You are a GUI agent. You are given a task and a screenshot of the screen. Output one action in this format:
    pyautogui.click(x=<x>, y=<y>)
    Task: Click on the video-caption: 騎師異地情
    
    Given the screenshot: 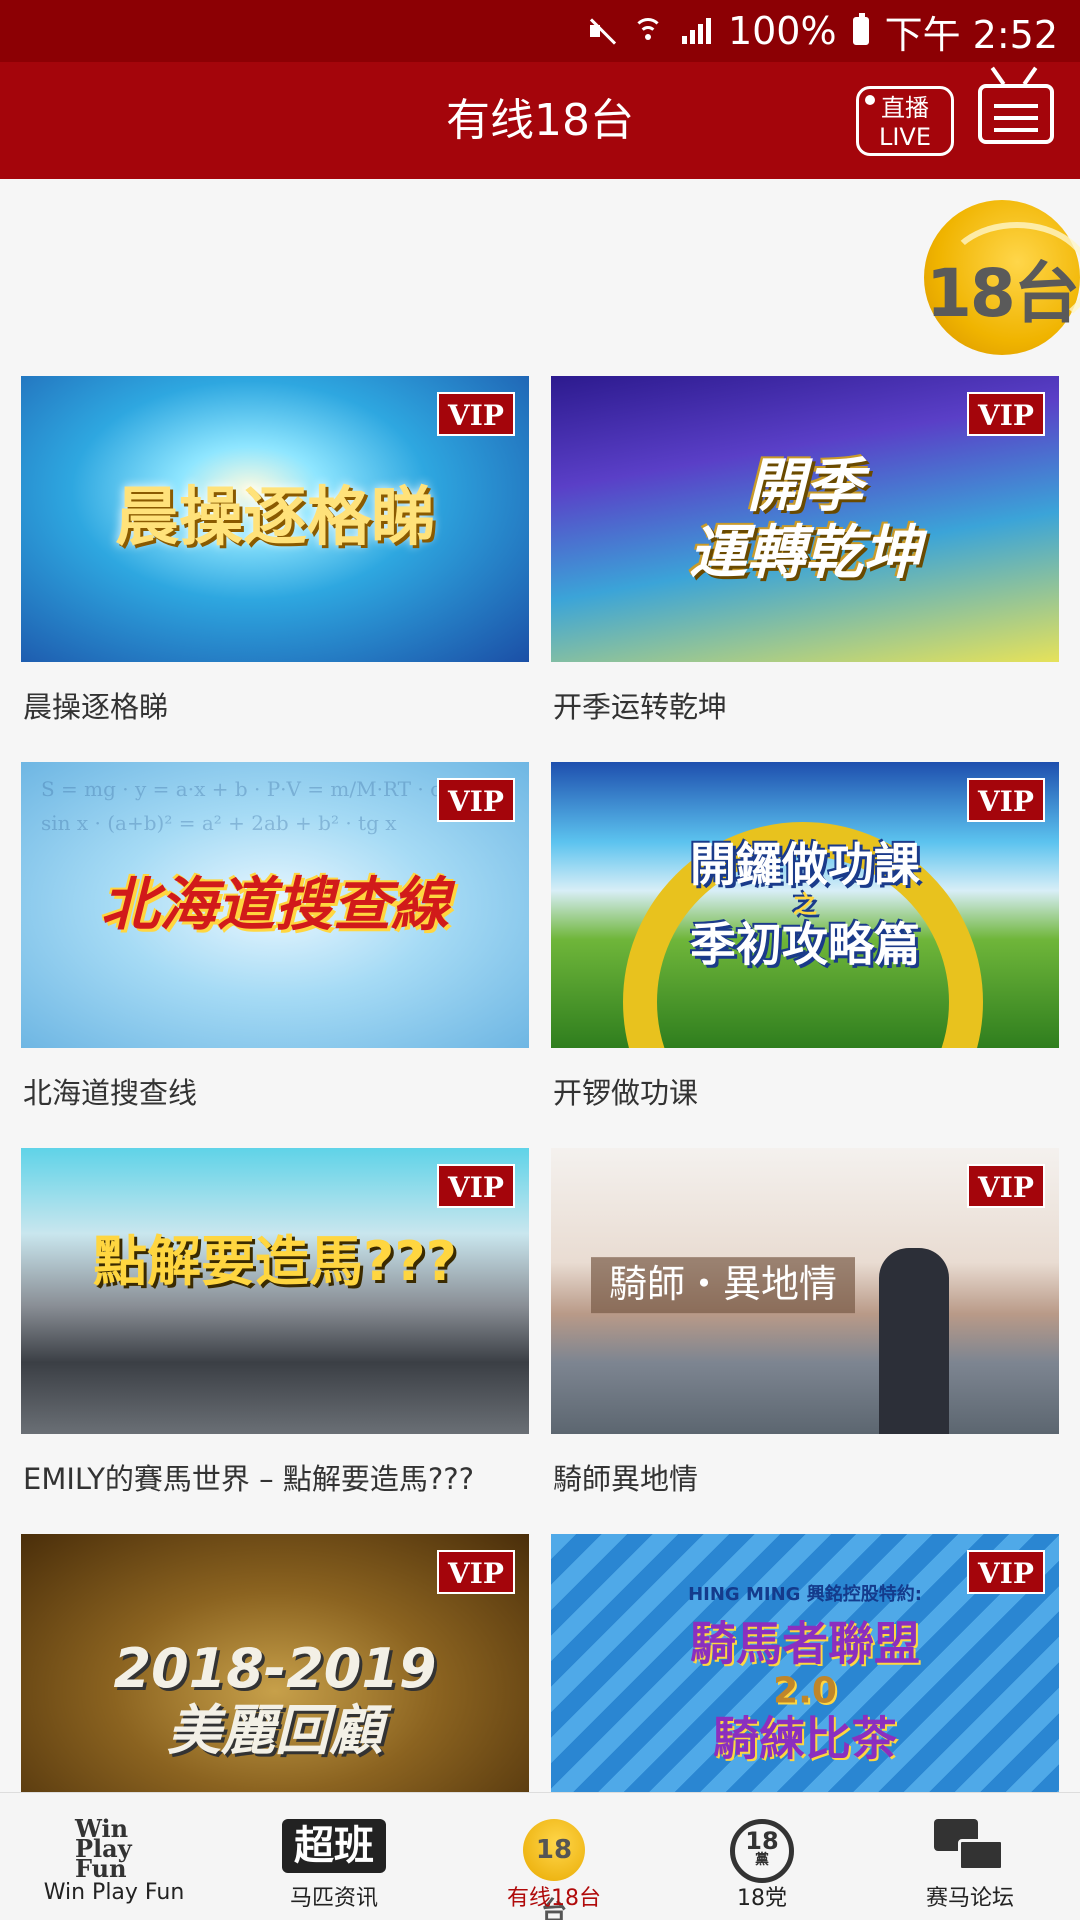 What is the action you would take?
    pyautogui.click(x=625, y=1477)
    